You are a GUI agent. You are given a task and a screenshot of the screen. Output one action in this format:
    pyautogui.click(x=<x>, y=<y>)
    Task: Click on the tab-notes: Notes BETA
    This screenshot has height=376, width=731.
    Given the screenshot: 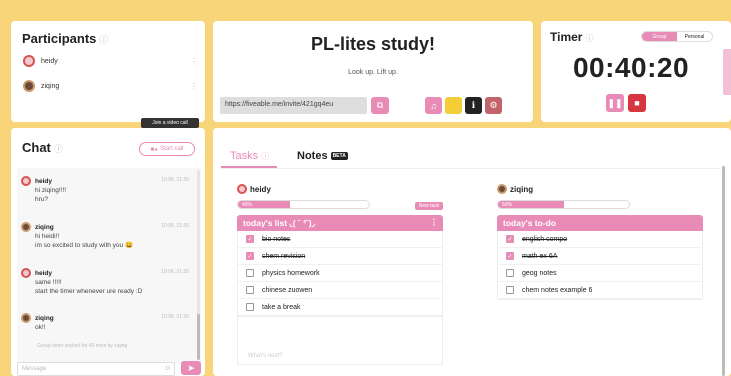 What is the action you would take?
    pyautogui.click(x=322, y=156)
    